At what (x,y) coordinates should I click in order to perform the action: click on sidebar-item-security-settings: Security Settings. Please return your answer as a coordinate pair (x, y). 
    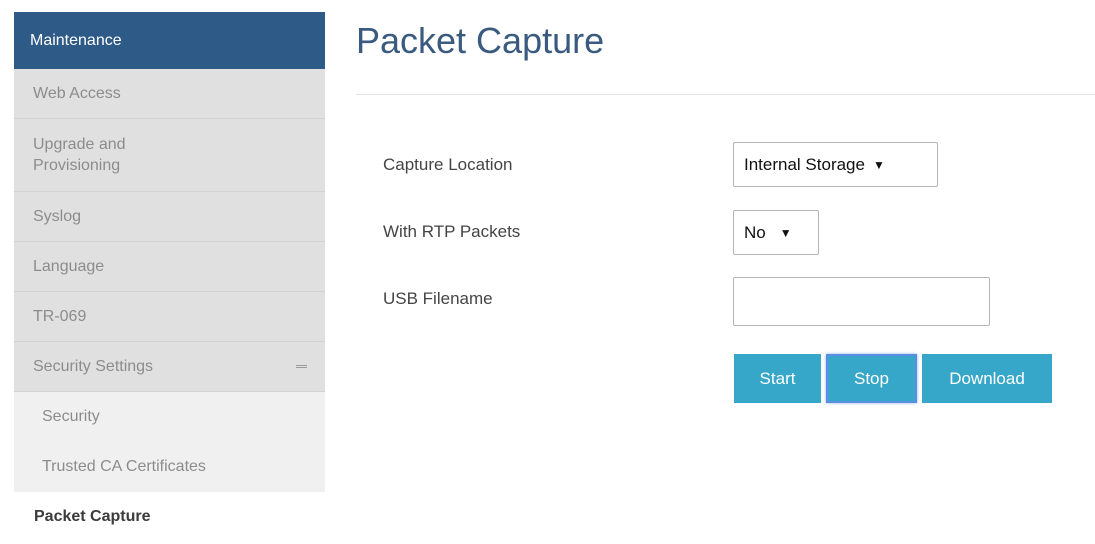
    Looking at the image, I should click on (169, 367).